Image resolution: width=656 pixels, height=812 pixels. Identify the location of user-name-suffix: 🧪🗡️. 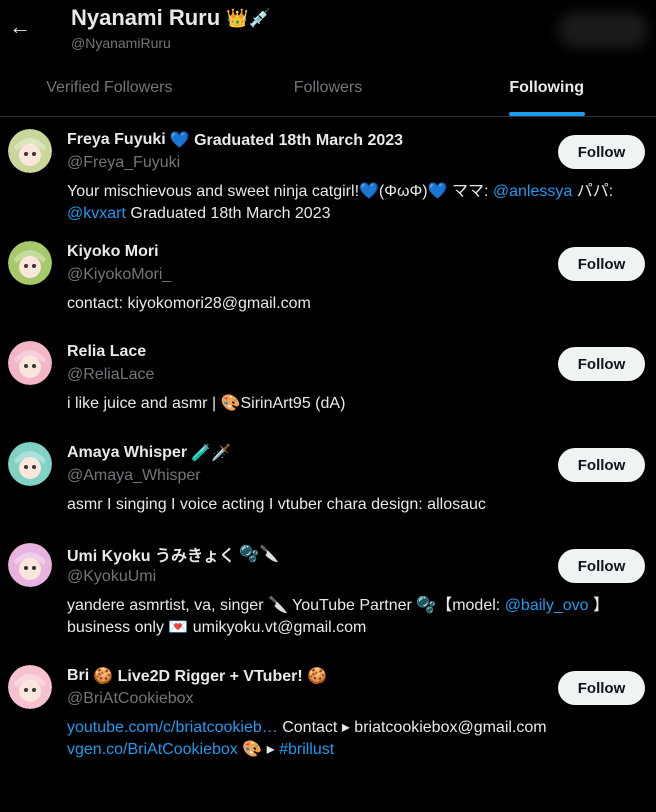
(211, 453).